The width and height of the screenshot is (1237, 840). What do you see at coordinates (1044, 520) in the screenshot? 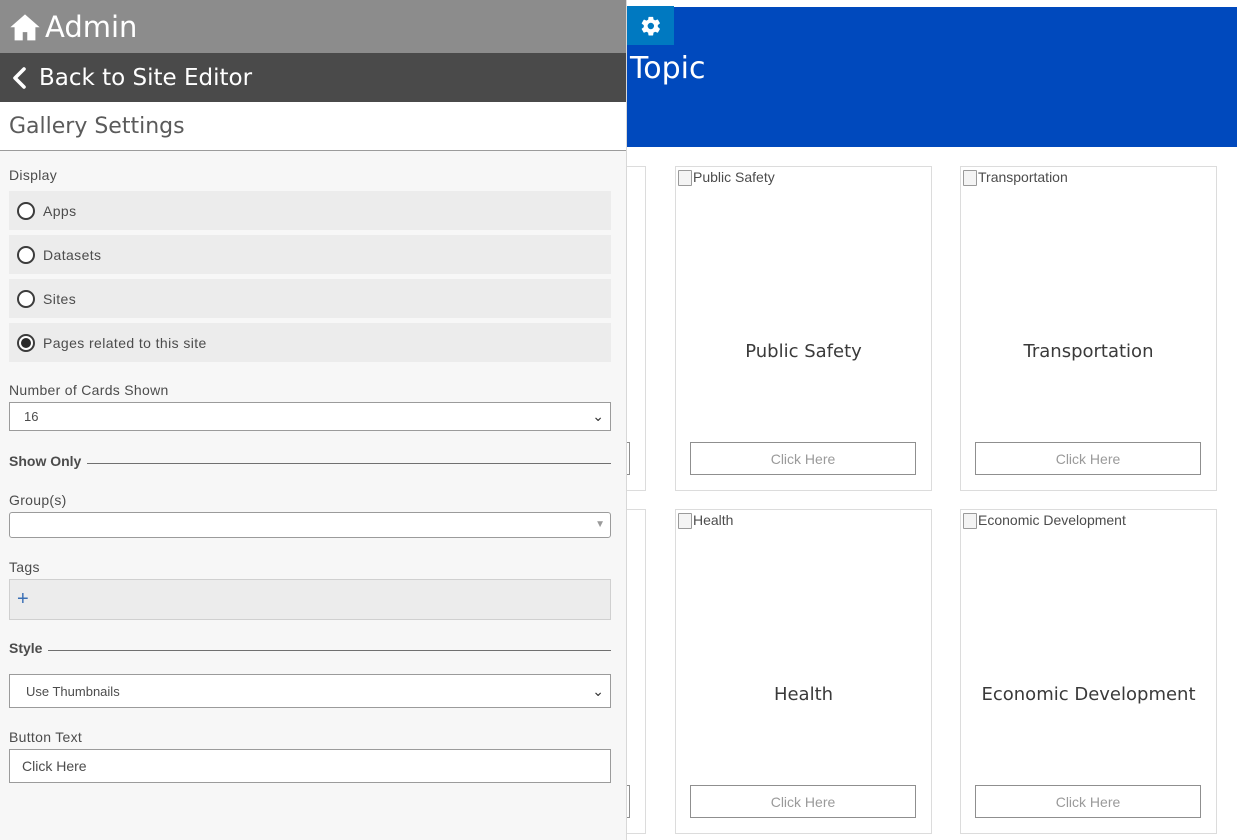
I see `broken-image-thumbnail: Economic Development` at bounding box center [1044, 520].